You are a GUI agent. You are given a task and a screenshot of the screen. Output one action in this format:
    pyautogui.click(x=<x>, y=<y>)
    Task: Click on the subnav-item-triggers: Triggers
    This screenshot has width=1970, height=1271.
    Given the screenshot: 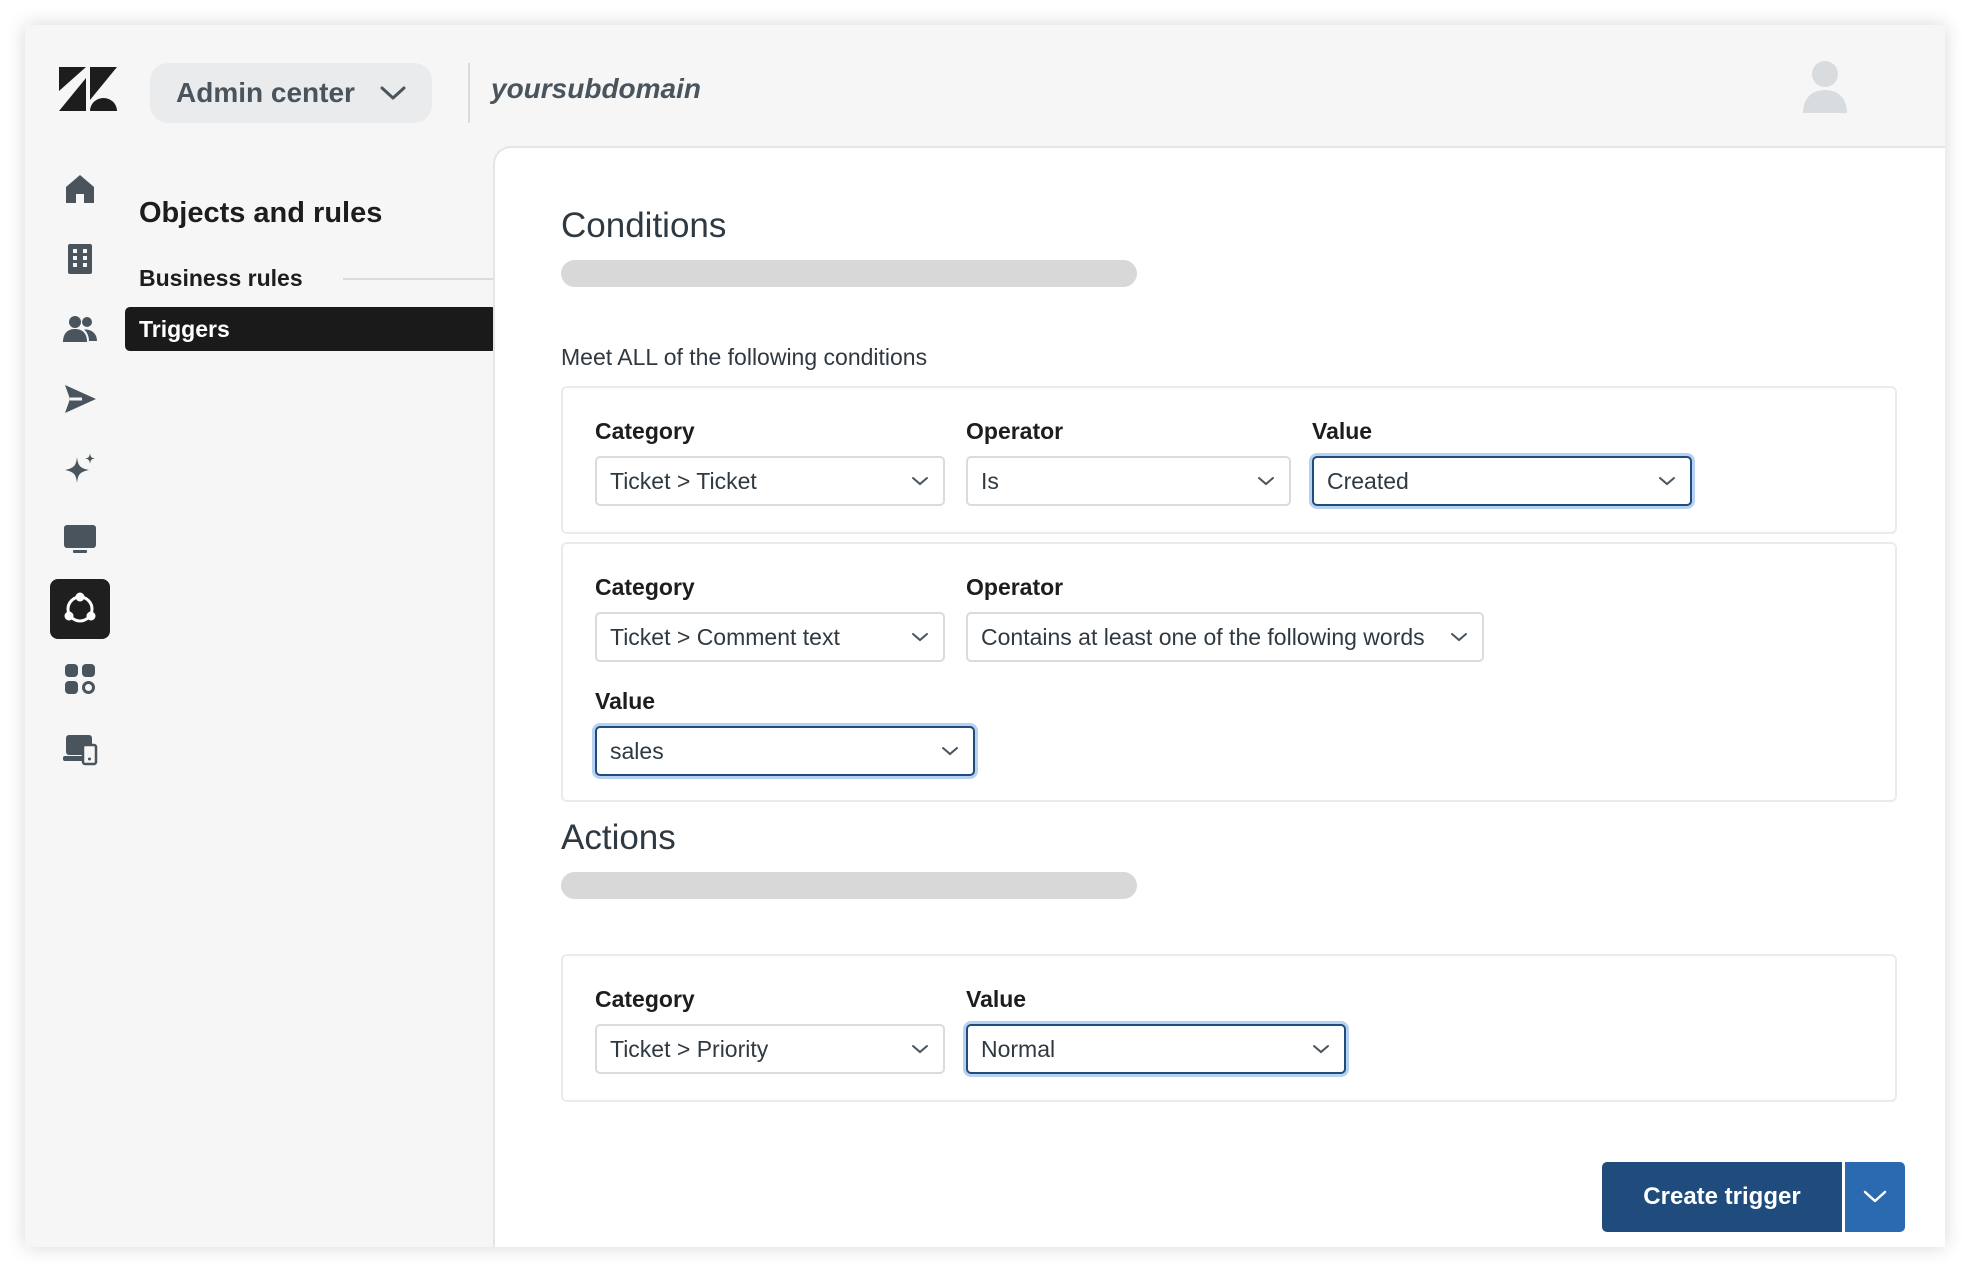 What is the action you would take?
    pyautogui.click(x=311, y=329)
    